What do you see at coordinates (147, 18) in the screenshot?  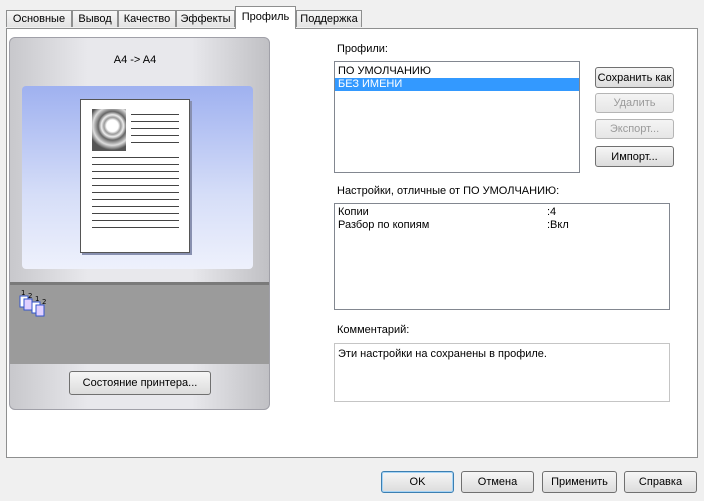 I see `tab-quality: Качество` at bounding box center [147, 18].